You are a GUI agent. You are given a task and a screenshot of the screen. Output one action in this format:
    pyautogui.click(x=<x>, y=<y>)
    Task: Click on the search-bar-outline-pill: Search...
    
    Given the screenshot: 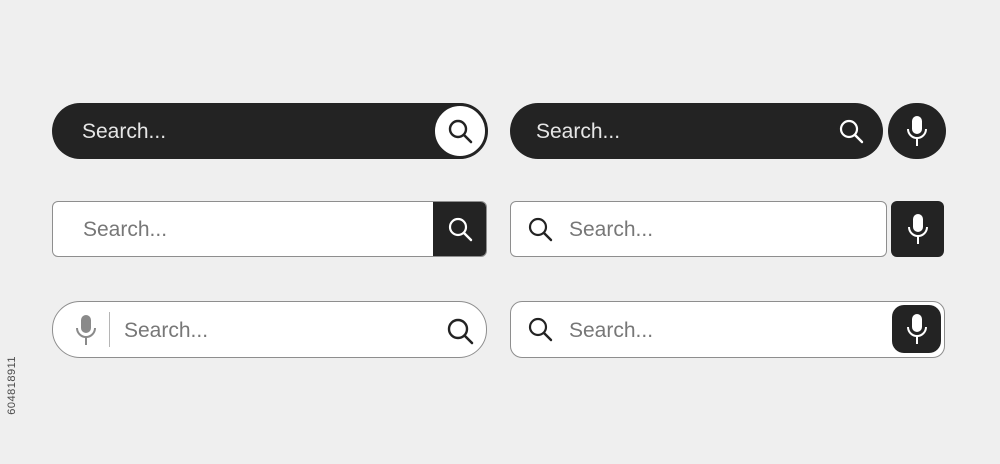 What is the action you would take?
    pyautogui.click(x=269, y=329)
    